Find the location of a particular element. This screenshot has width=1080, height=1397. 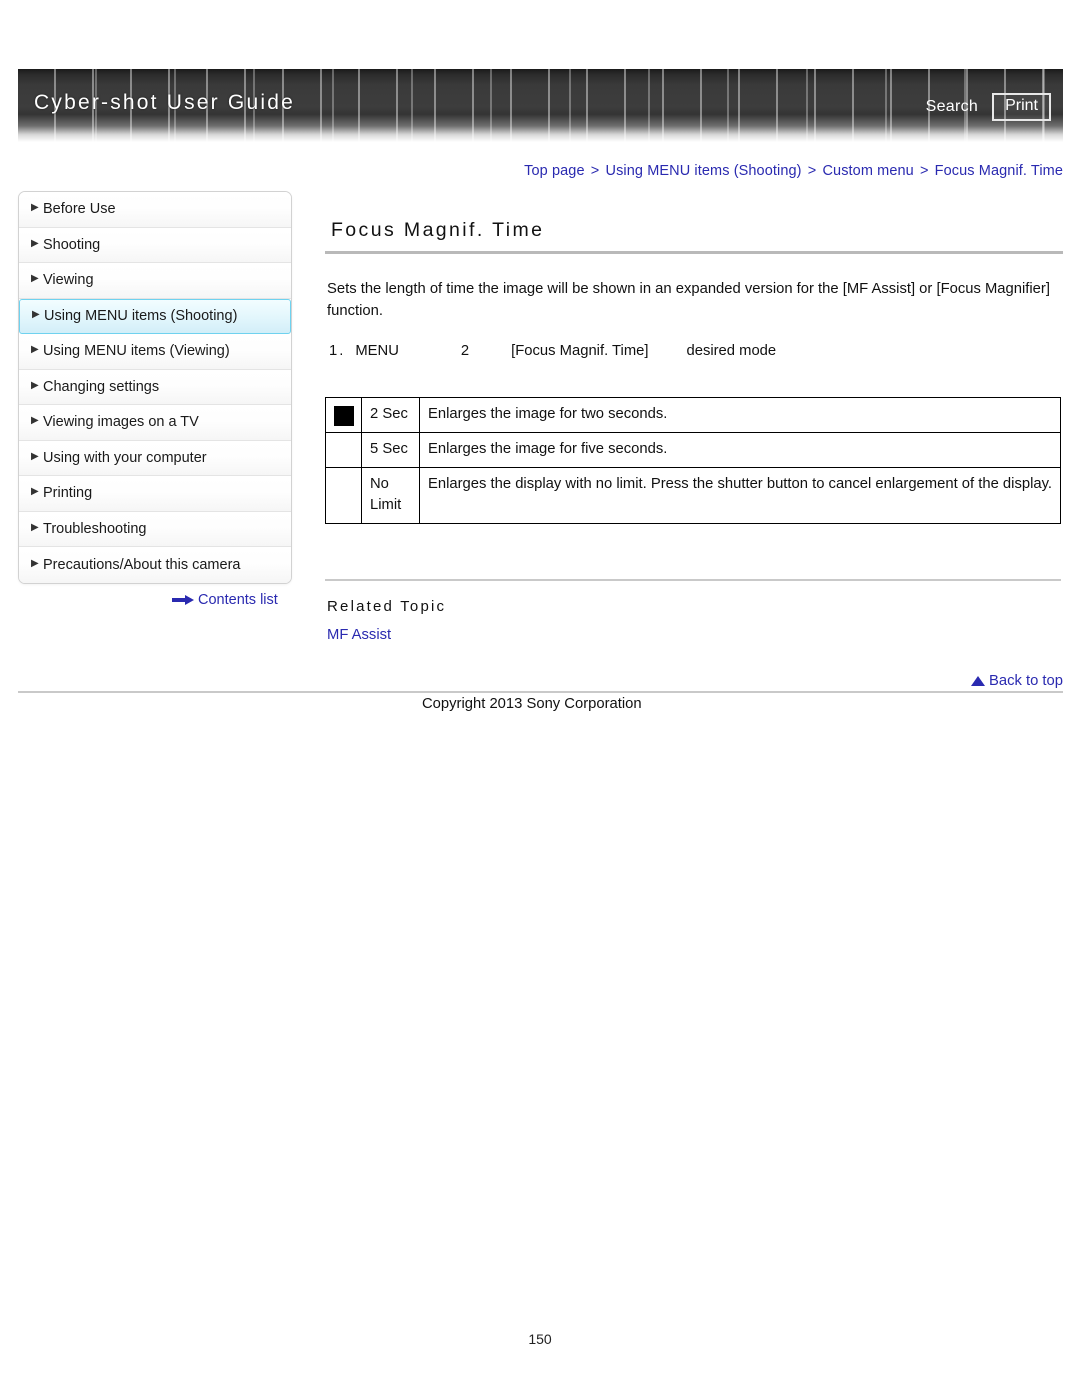

sidebar-item-using-menu-items-shooting: ▶ Using MENU items (Shooting) is located at coordinates (155, 316).